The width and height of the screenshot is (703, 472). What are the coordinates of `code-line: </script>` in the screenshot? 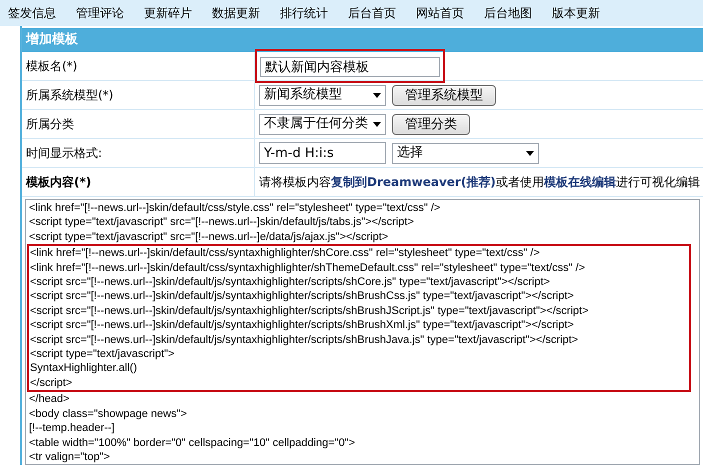 It's located at (52, 383).